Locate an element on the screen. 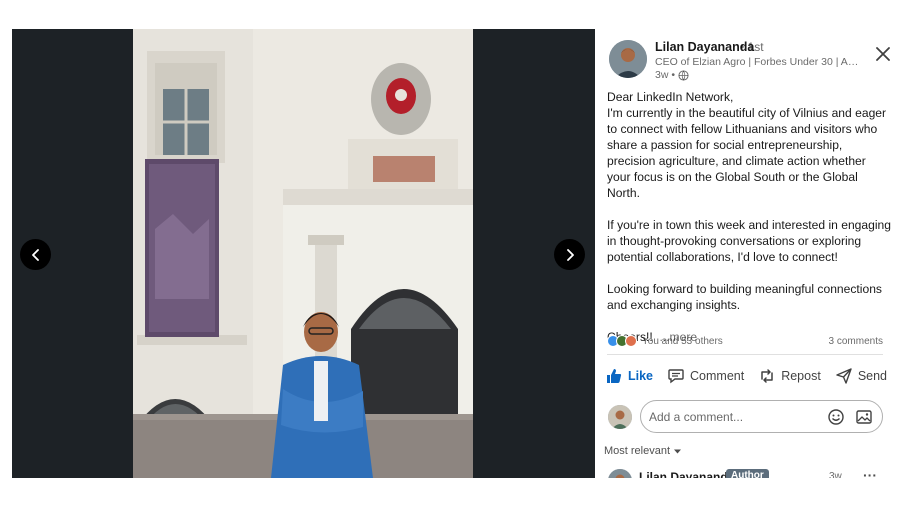  current-user-avatar is located at coordinates (620, 417).